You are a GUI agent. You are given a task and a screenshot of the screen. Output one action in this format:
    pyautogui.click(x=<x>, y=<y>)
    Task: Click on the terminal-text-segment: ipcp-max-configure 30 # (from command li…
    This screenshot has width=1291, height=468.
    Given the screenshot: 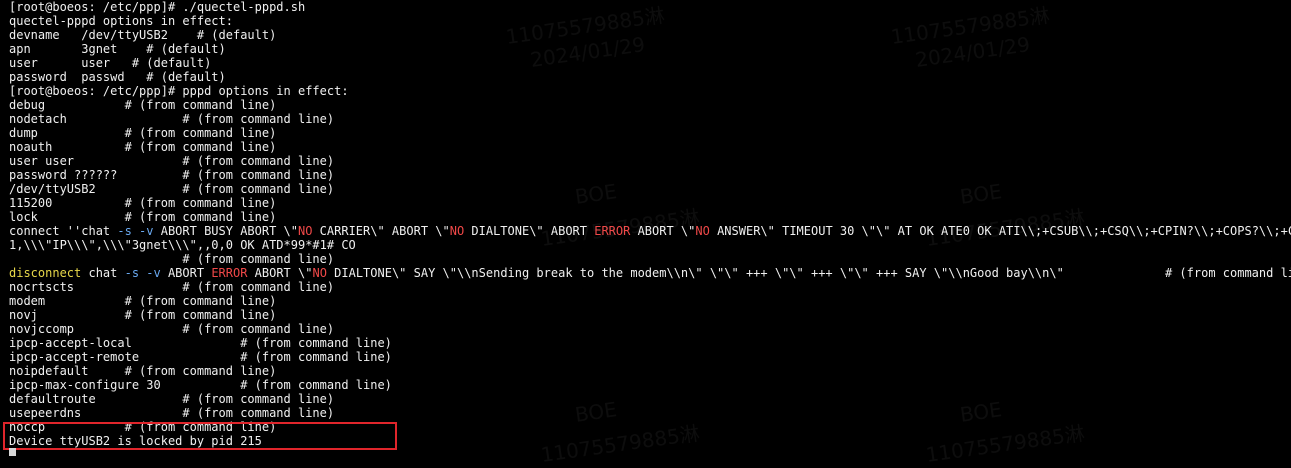 What is the action you would take?
    pyautogui.click(x=200, y=385)
    